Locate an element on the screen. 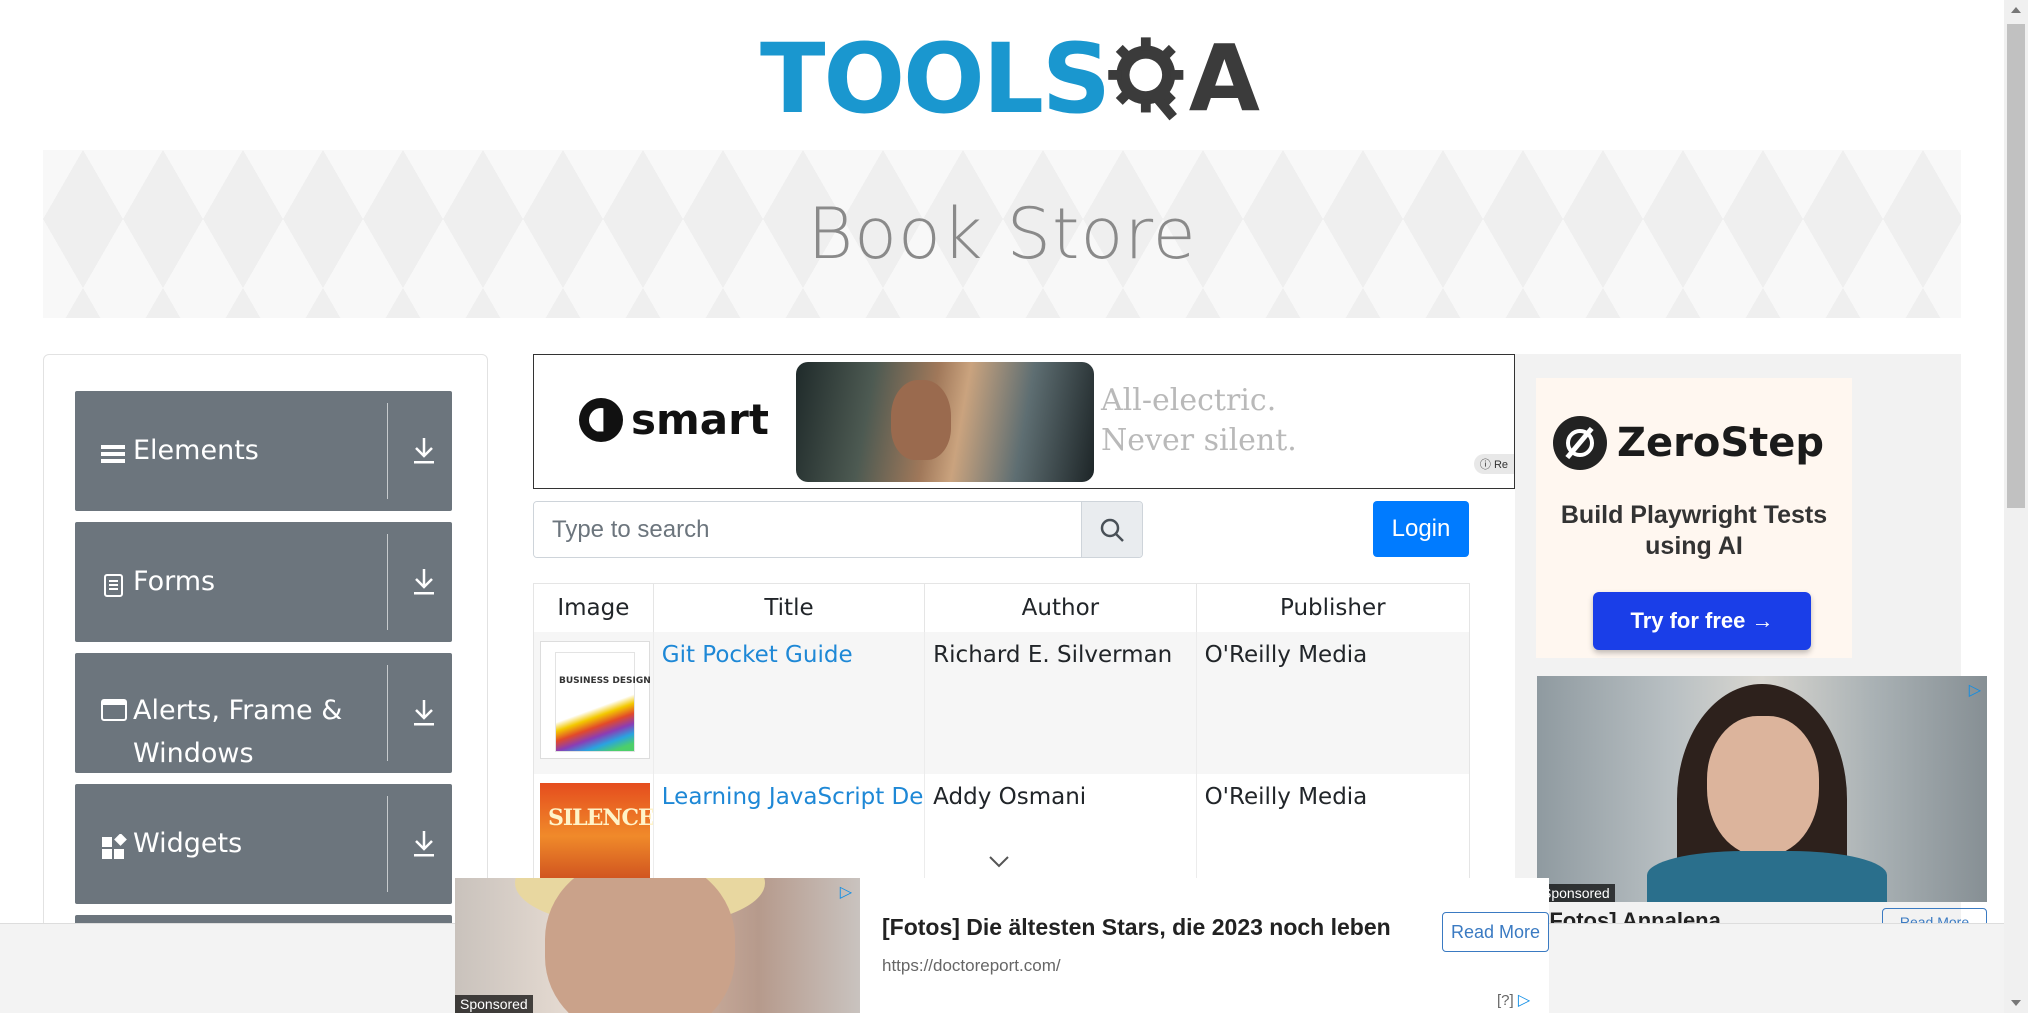 The height and width of the screenshot is (1013, 2028). ad-brand: ZeroStep is located at coordinates (1721, 443).